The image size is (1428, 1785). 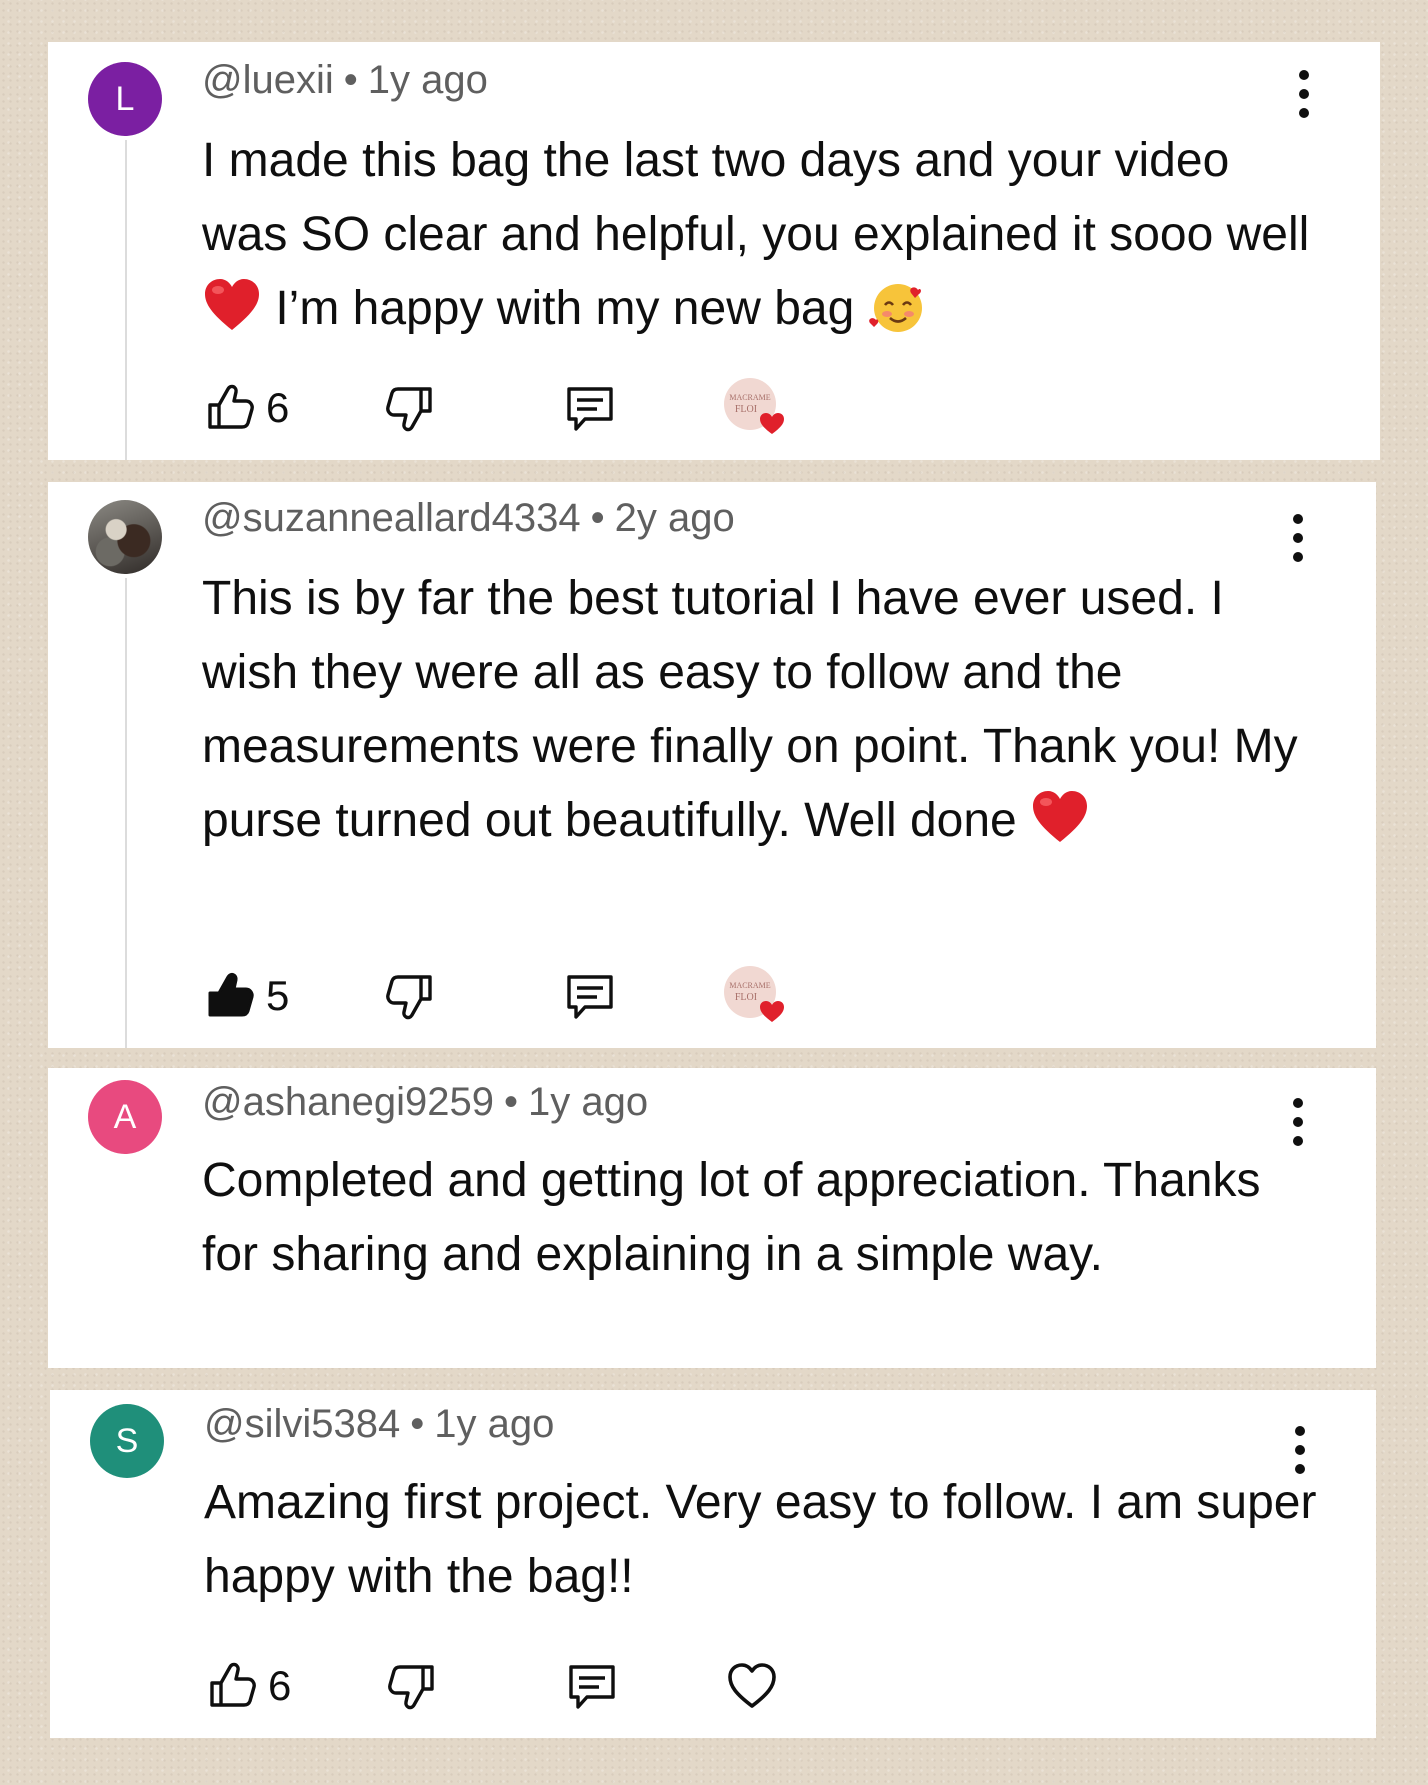 I want to click on avatar: S, so click(x=127, y=1441).